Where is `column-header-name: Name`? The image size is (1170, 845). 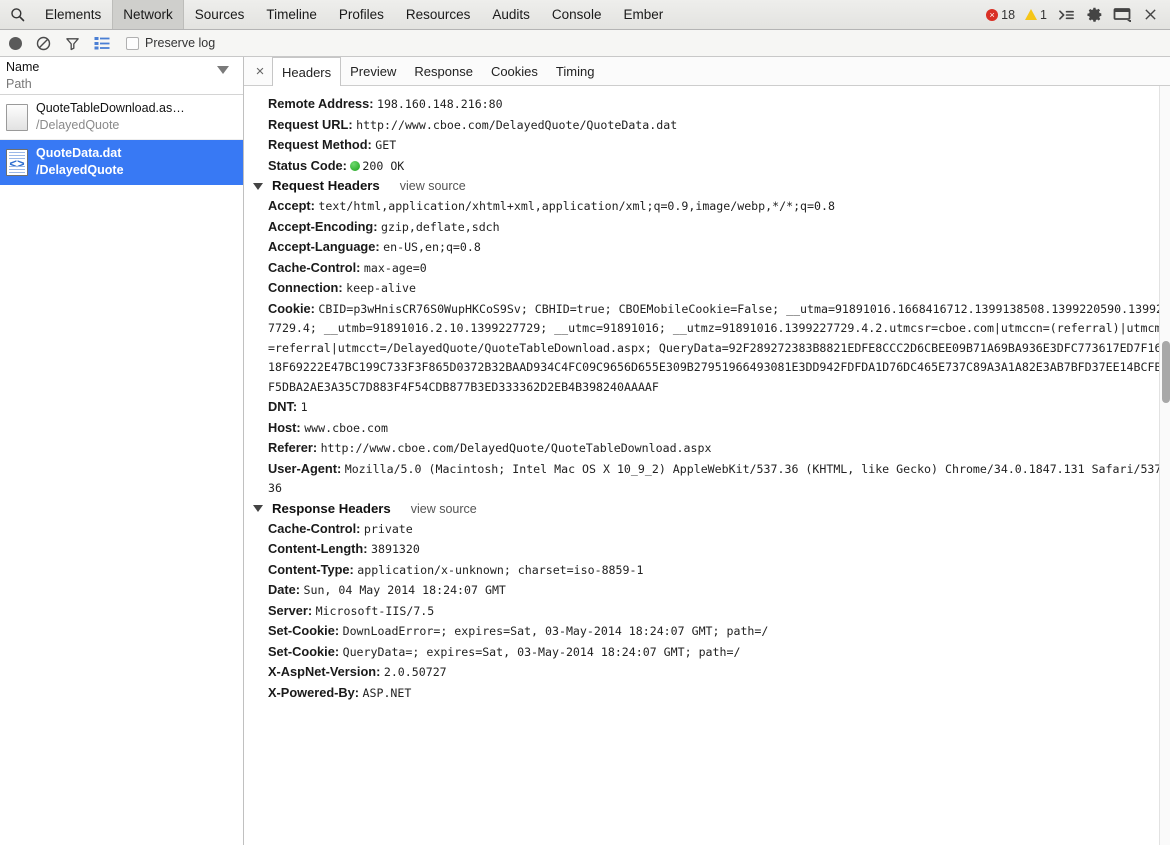
column-header-name: Name is located at coordinates (121, 67).